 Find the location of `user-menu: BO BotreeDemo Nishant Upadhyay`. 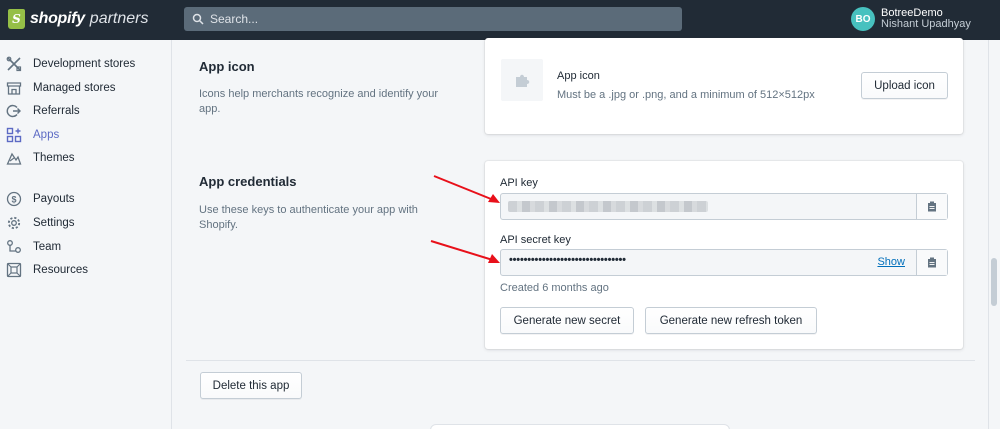

user-menu: BO BotreeDemo Nishant Upadhyay is located at coordinates (911, 19).